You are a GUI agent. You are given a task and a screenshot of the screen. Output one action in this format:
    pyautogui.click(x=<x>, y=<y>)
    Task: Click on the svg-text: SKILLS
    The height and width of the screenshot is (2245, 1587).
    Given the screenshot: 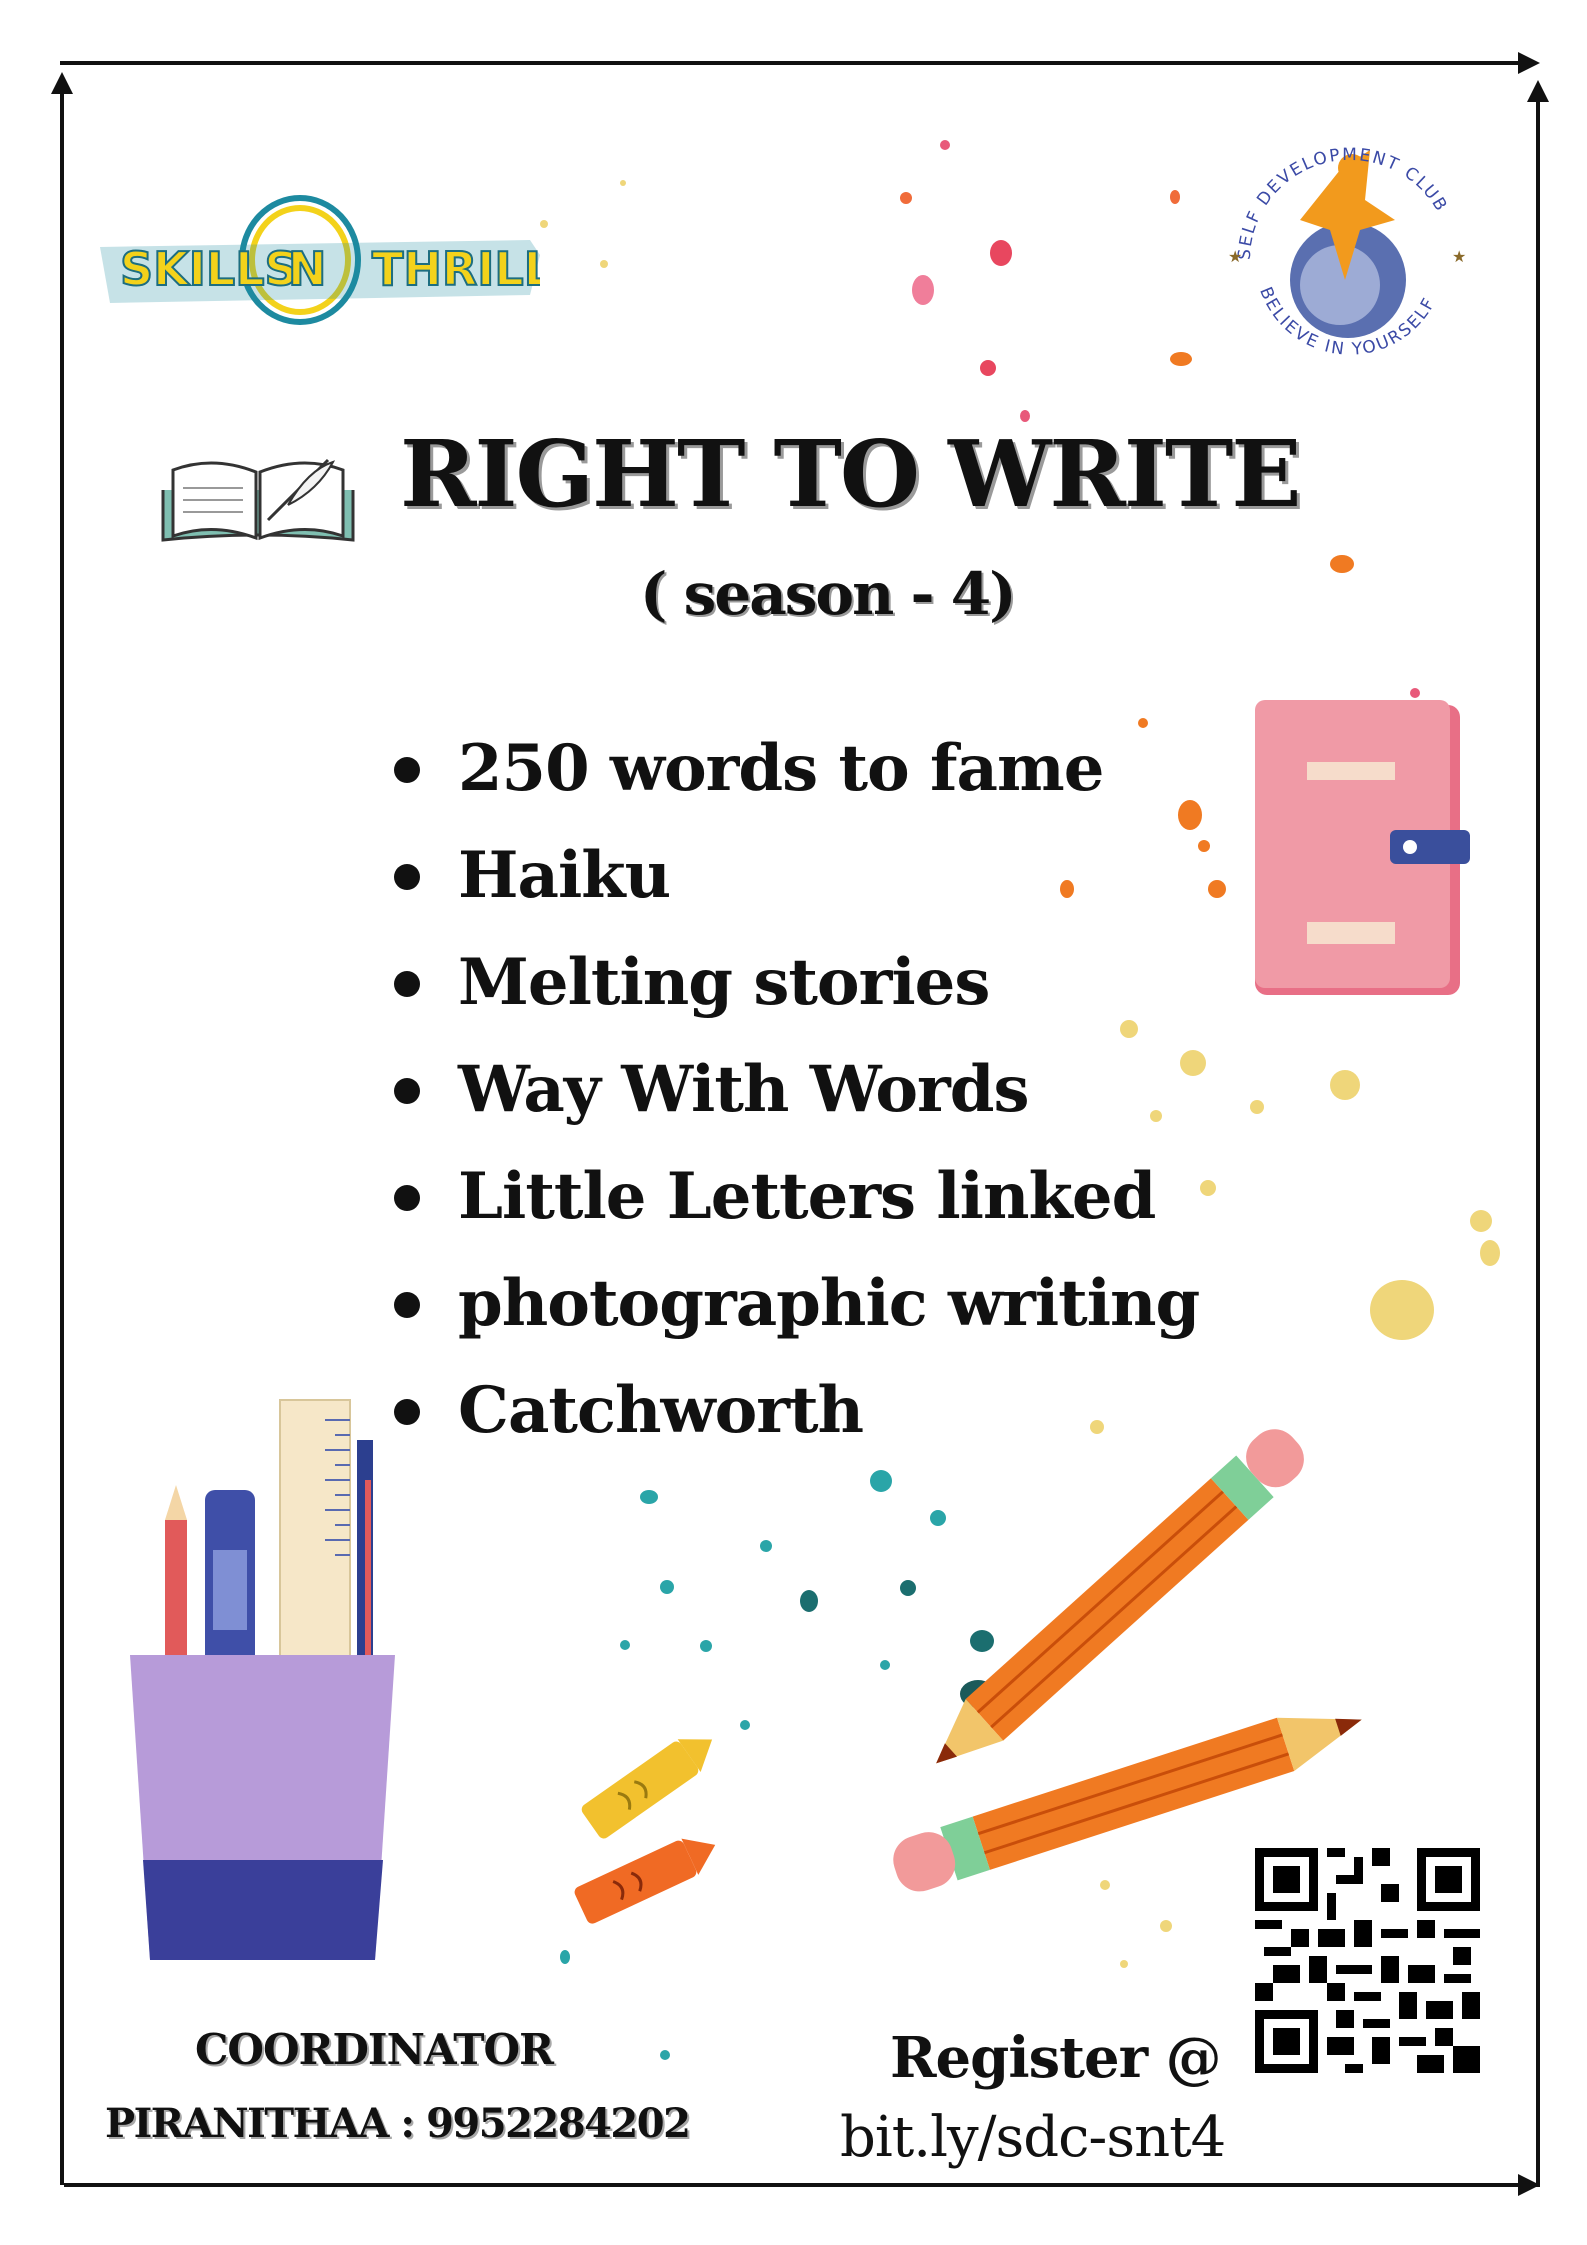 What is the action you would take?
    pyautogui.click(x=209, y=269)
    